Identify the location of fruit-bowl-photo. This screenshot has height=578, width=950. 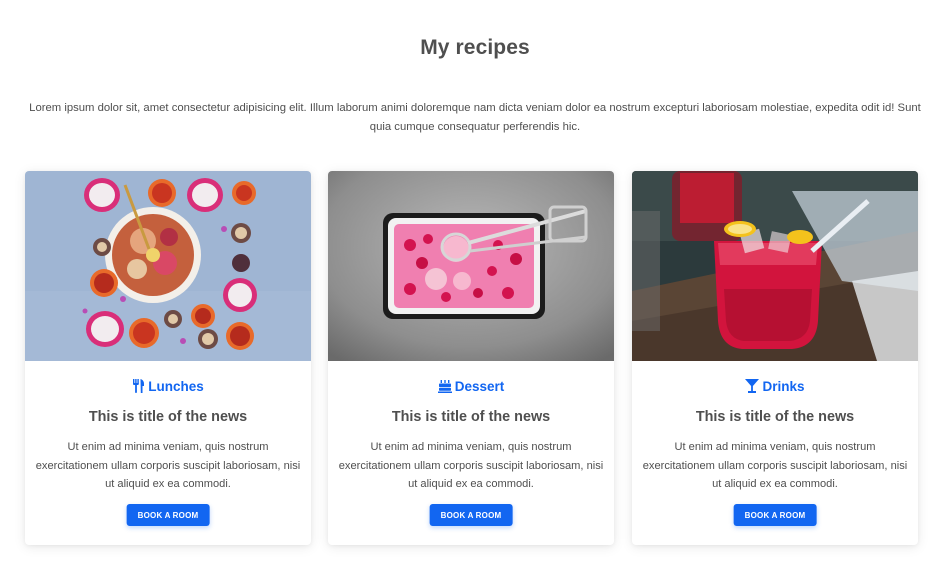
(168, 266).